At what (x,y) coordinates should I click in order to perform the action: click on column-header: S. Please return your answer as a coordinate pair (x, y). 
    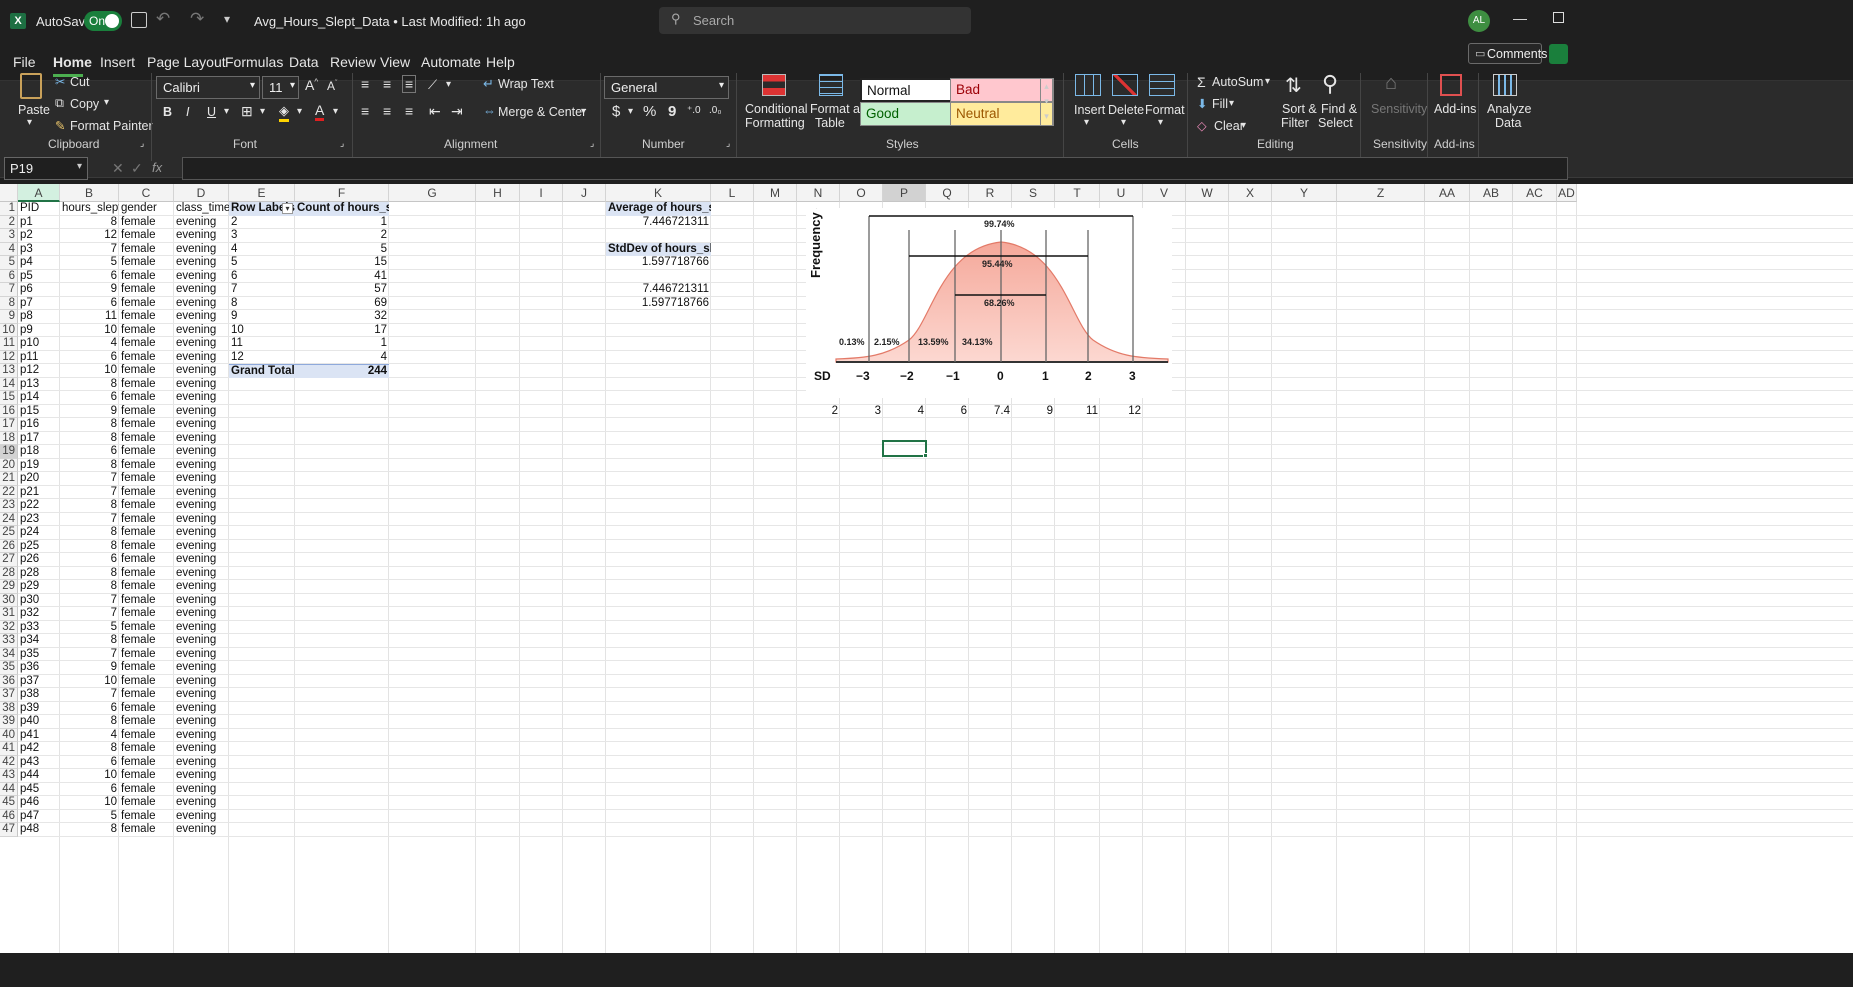
    Looking at the image, I should click on (1033, 193).